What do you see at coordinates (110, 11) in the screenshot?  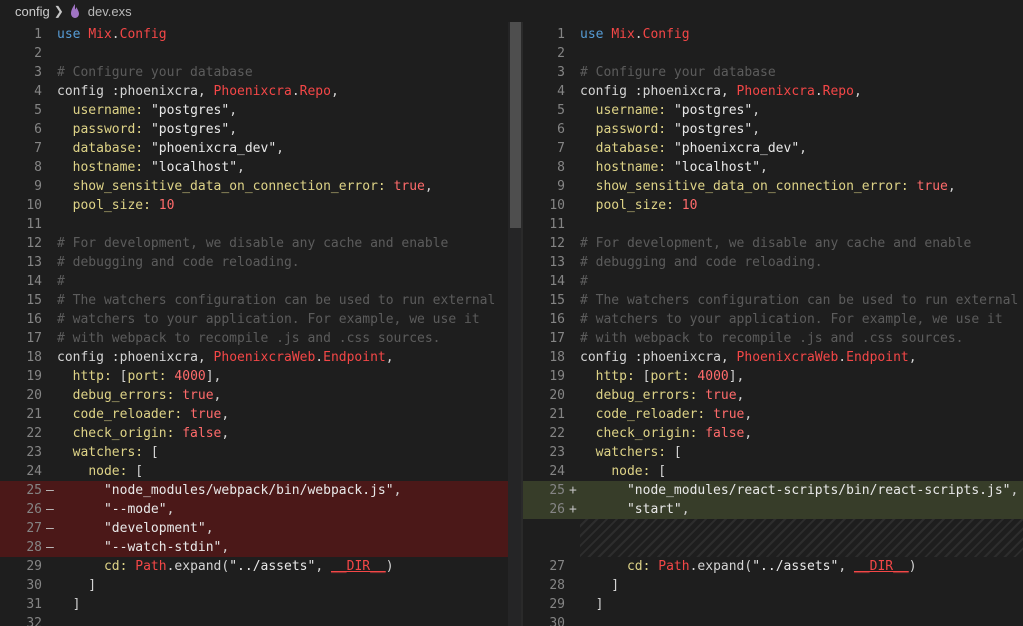 I see `breadcrumb-file: dev.exs` at bounding box center [110, 11].